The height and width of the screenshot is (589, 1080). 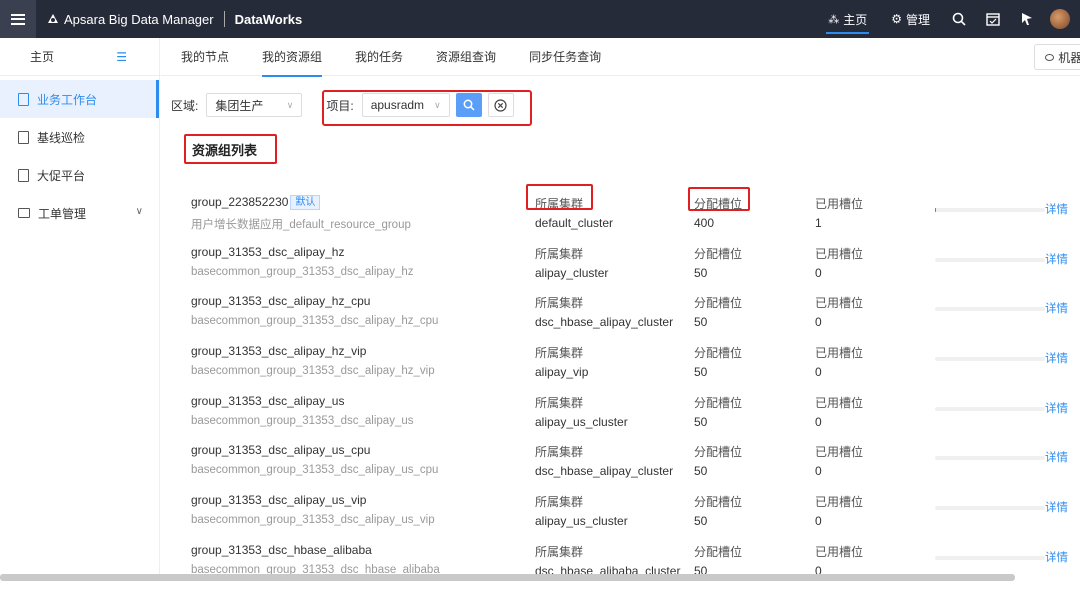 What do you see at coordinates (121, 57) in the screenshot?
I see `collapse-sidebar-icon: ☰` at bounding box center [121, 57].